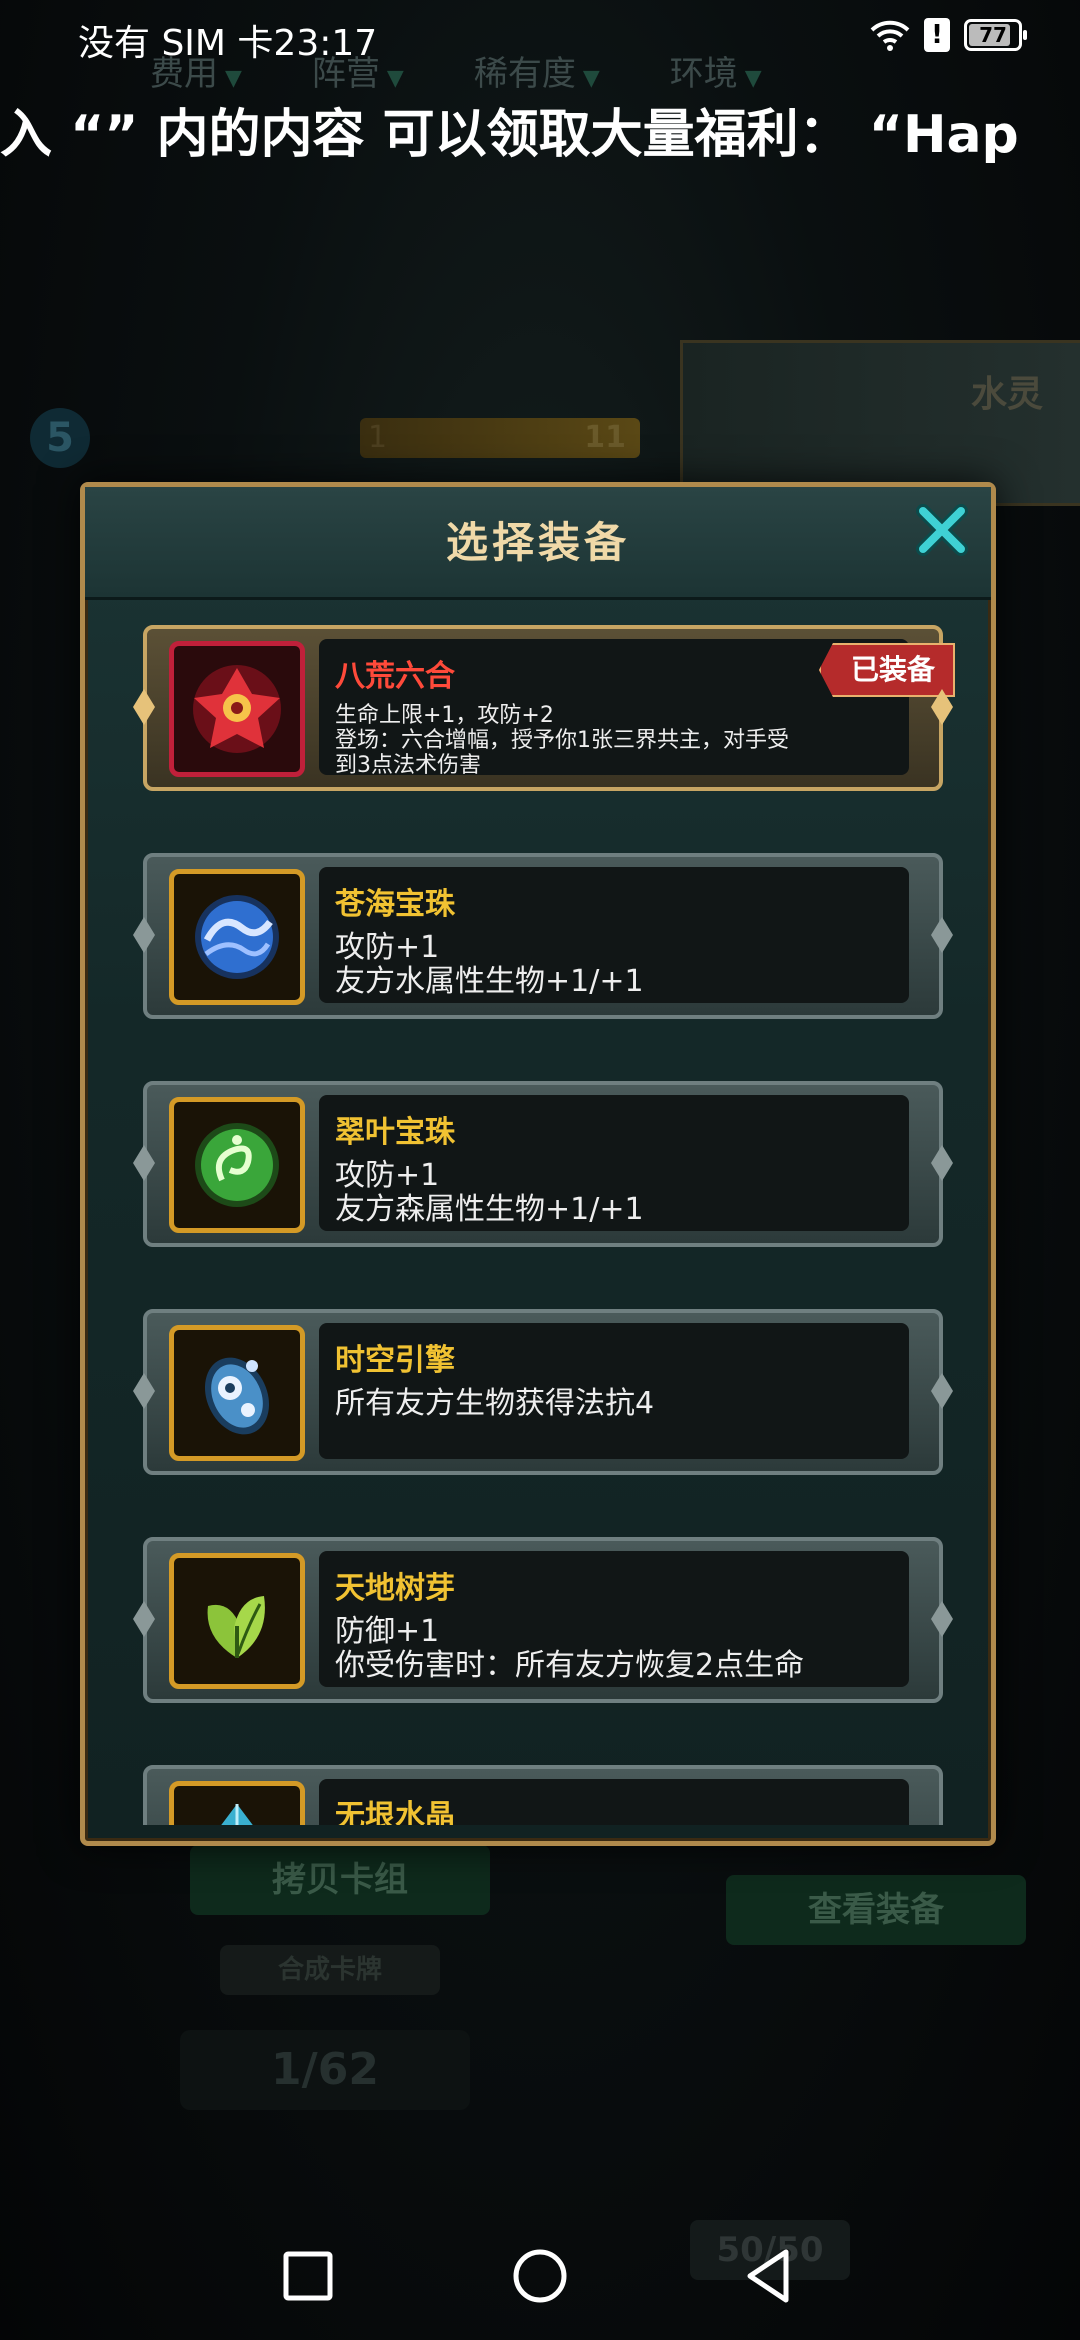 Image resolution: width=1080 pixels, height=2340 pixels. I want to click on equipment-description: 攻防+1 友方森属性生物+1/+1, so click(489, 1192).